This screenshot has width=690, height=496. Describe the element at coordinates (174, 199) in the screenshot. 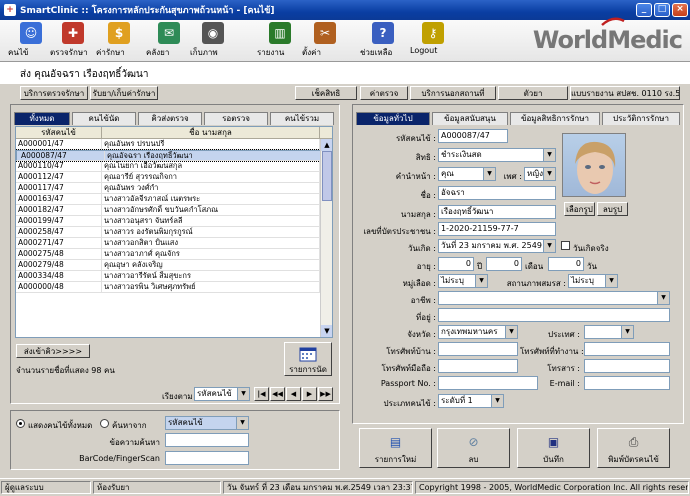

I see `table-row: A000163/47 นางสาวอัลจีรภาสณ์ เนตรพระ` at that location.